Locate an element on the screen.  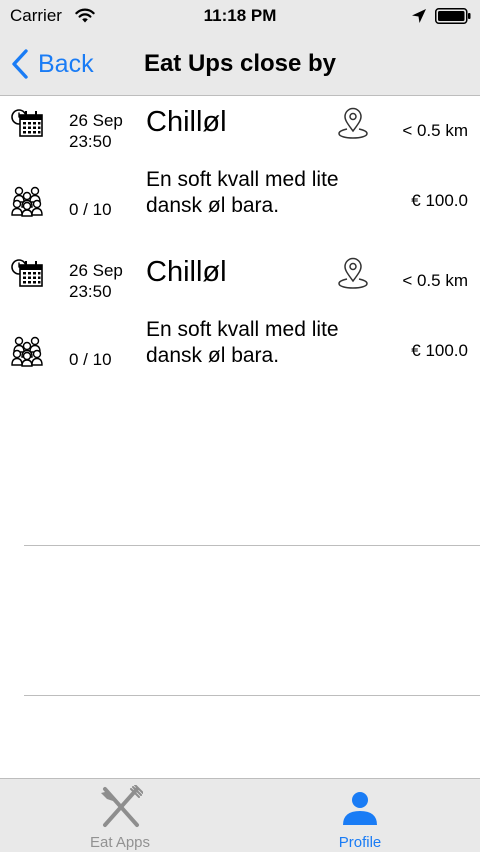
page-title: Eat Ups close by is located at coordinates (240, 63).